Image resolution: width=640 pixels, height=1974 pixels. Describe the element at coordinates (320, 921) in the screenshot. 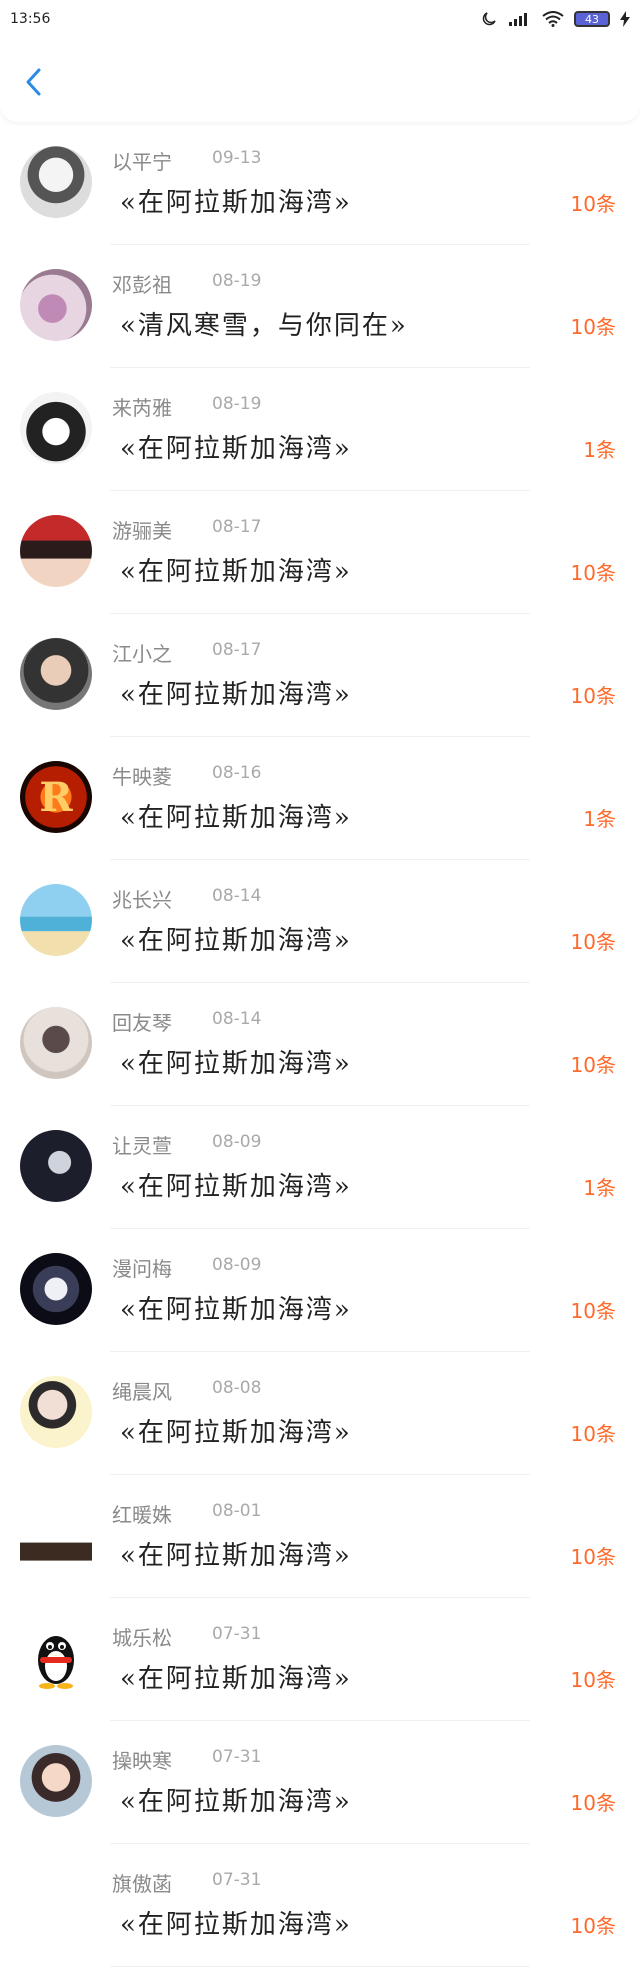

I see `list-item: 兆长兴 08-14 «在阿拉斯加海湾» 10条` at that location.